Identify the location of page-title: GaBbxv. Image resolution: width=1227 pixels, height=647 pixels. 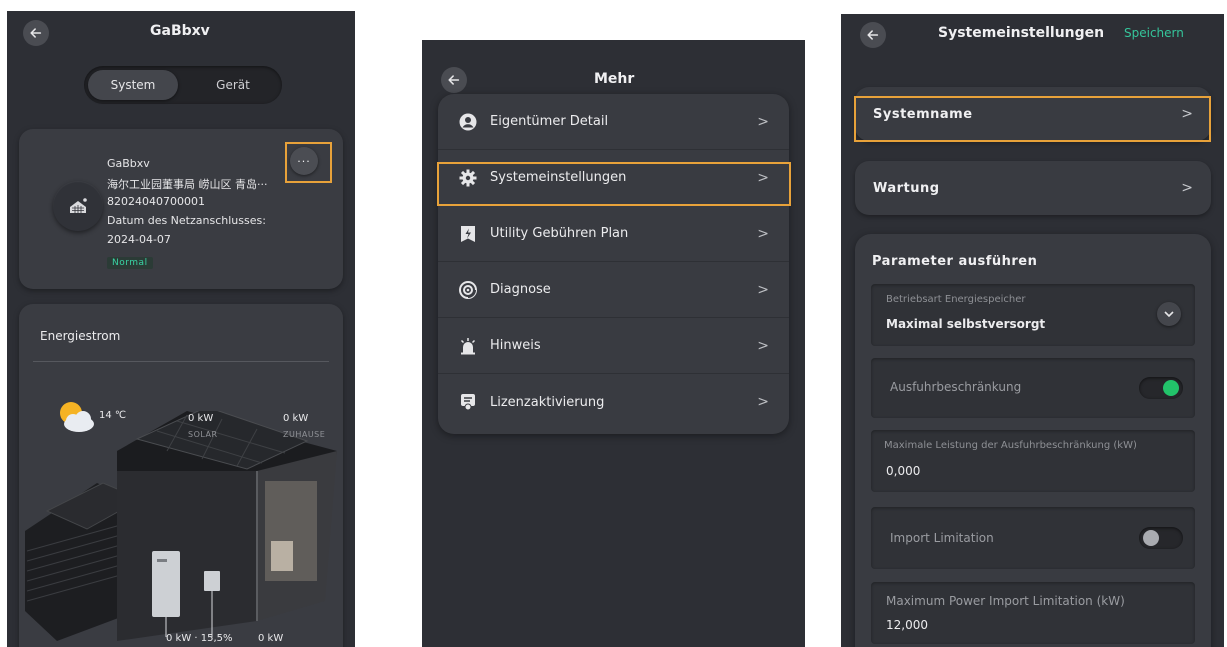
(180, 31).